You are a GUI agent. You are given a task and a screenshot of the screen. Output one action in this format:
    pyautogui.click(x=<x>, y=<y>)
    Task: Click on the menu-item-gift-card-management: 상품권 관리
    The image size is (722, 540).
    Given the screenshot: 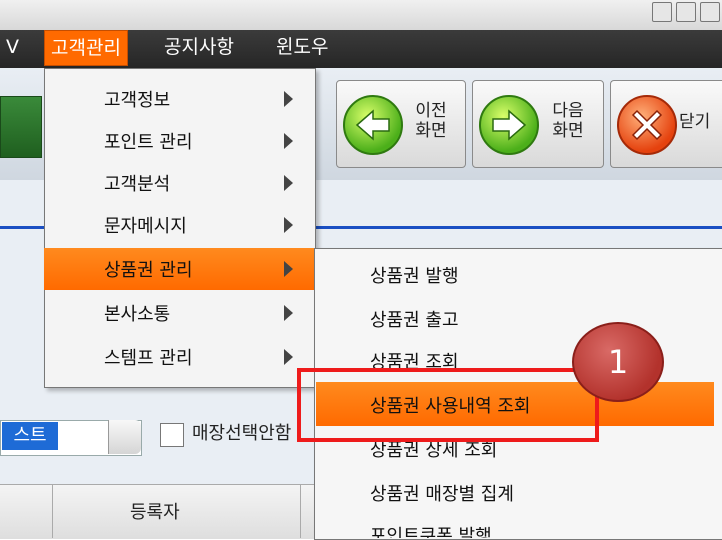 What is the action you would take?
    pyautogui.click(x=179, y=269)
    